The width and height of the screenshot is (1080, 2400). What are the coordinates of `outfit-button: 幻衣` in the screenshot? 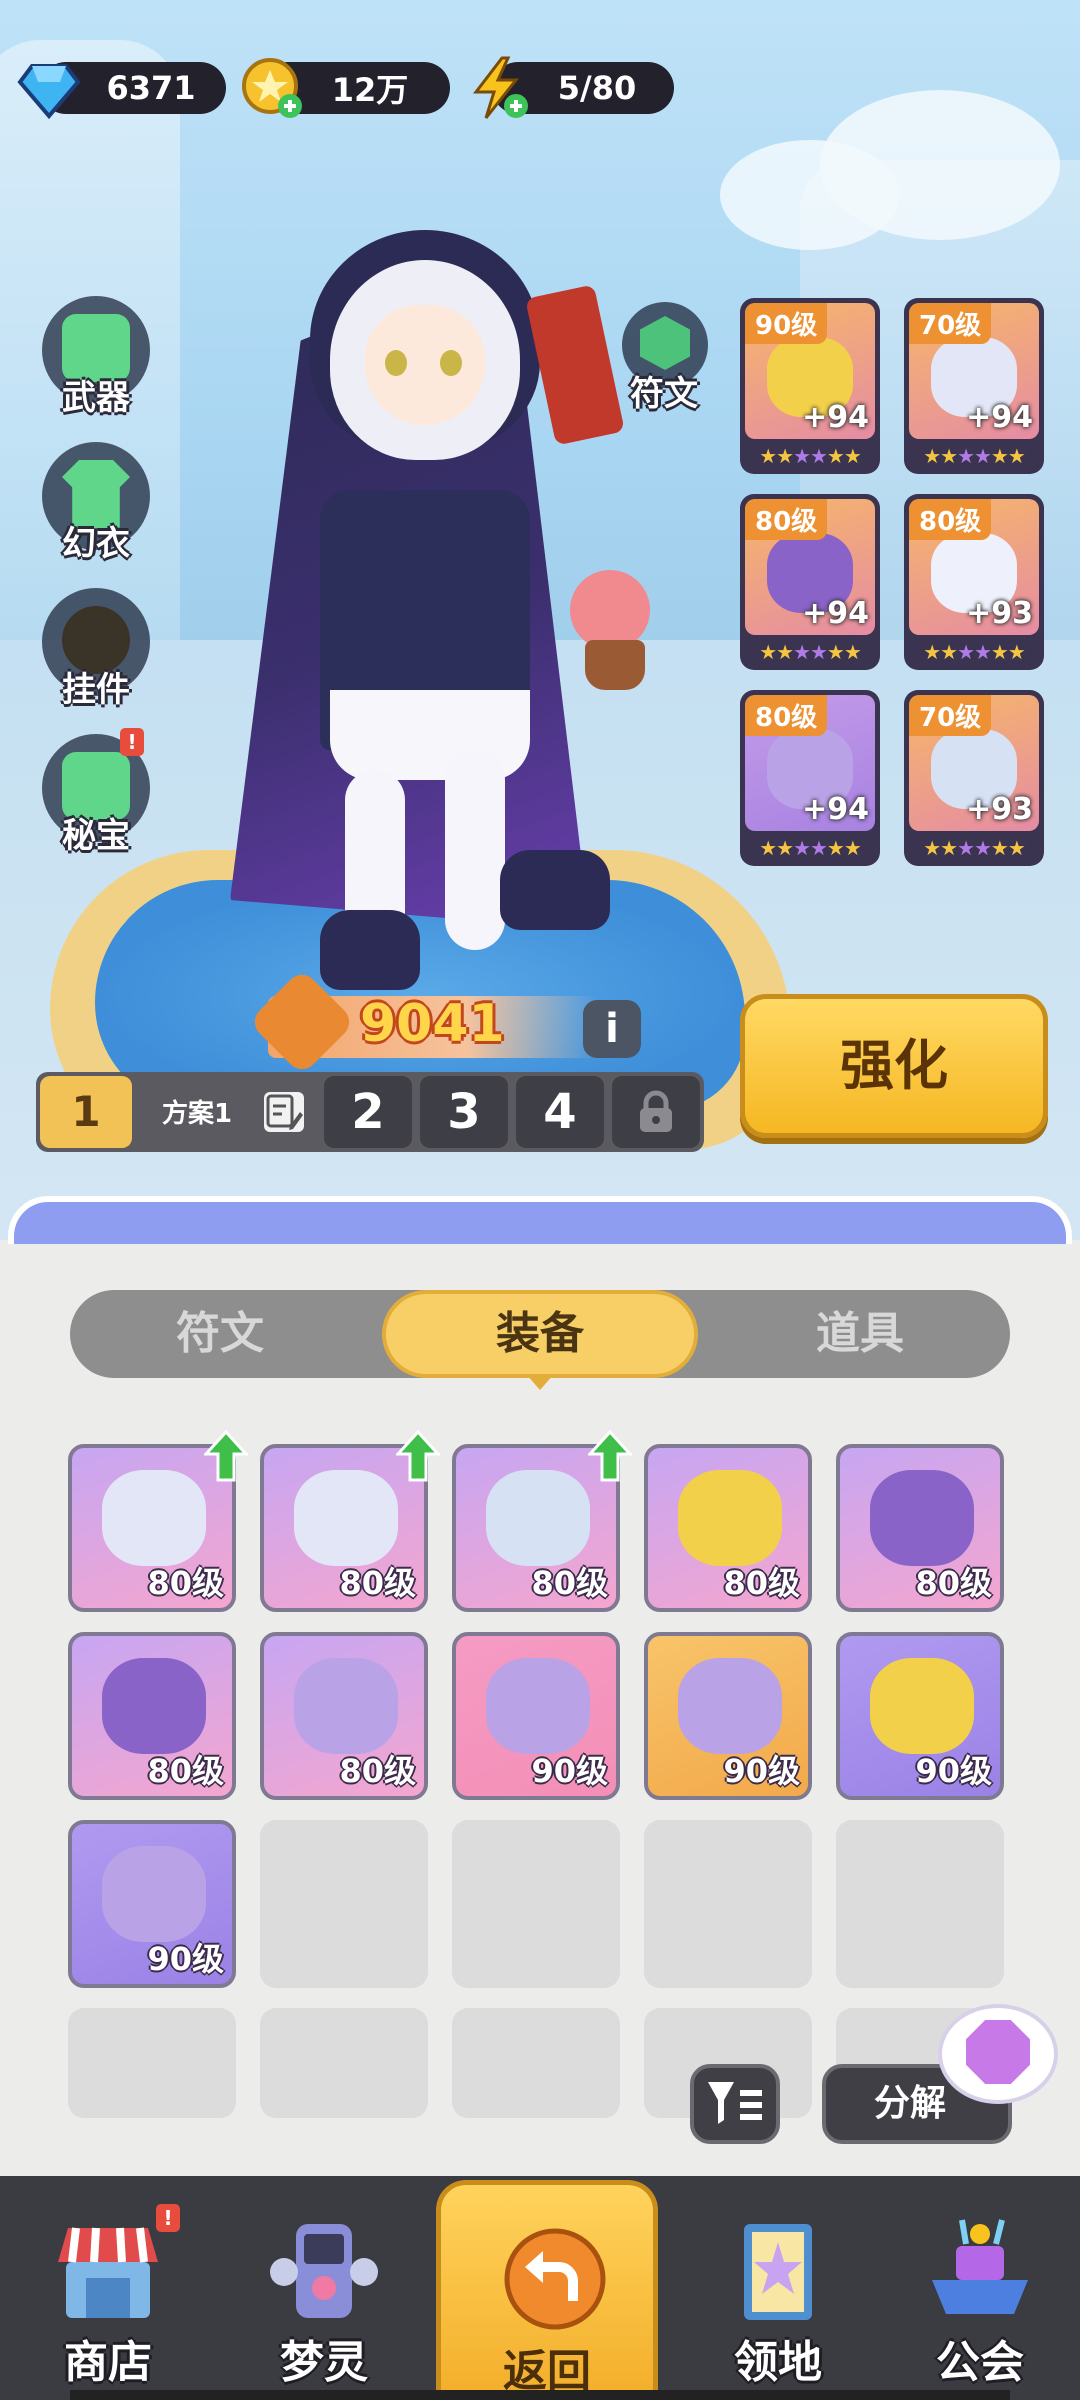 It's located at (96, 503).